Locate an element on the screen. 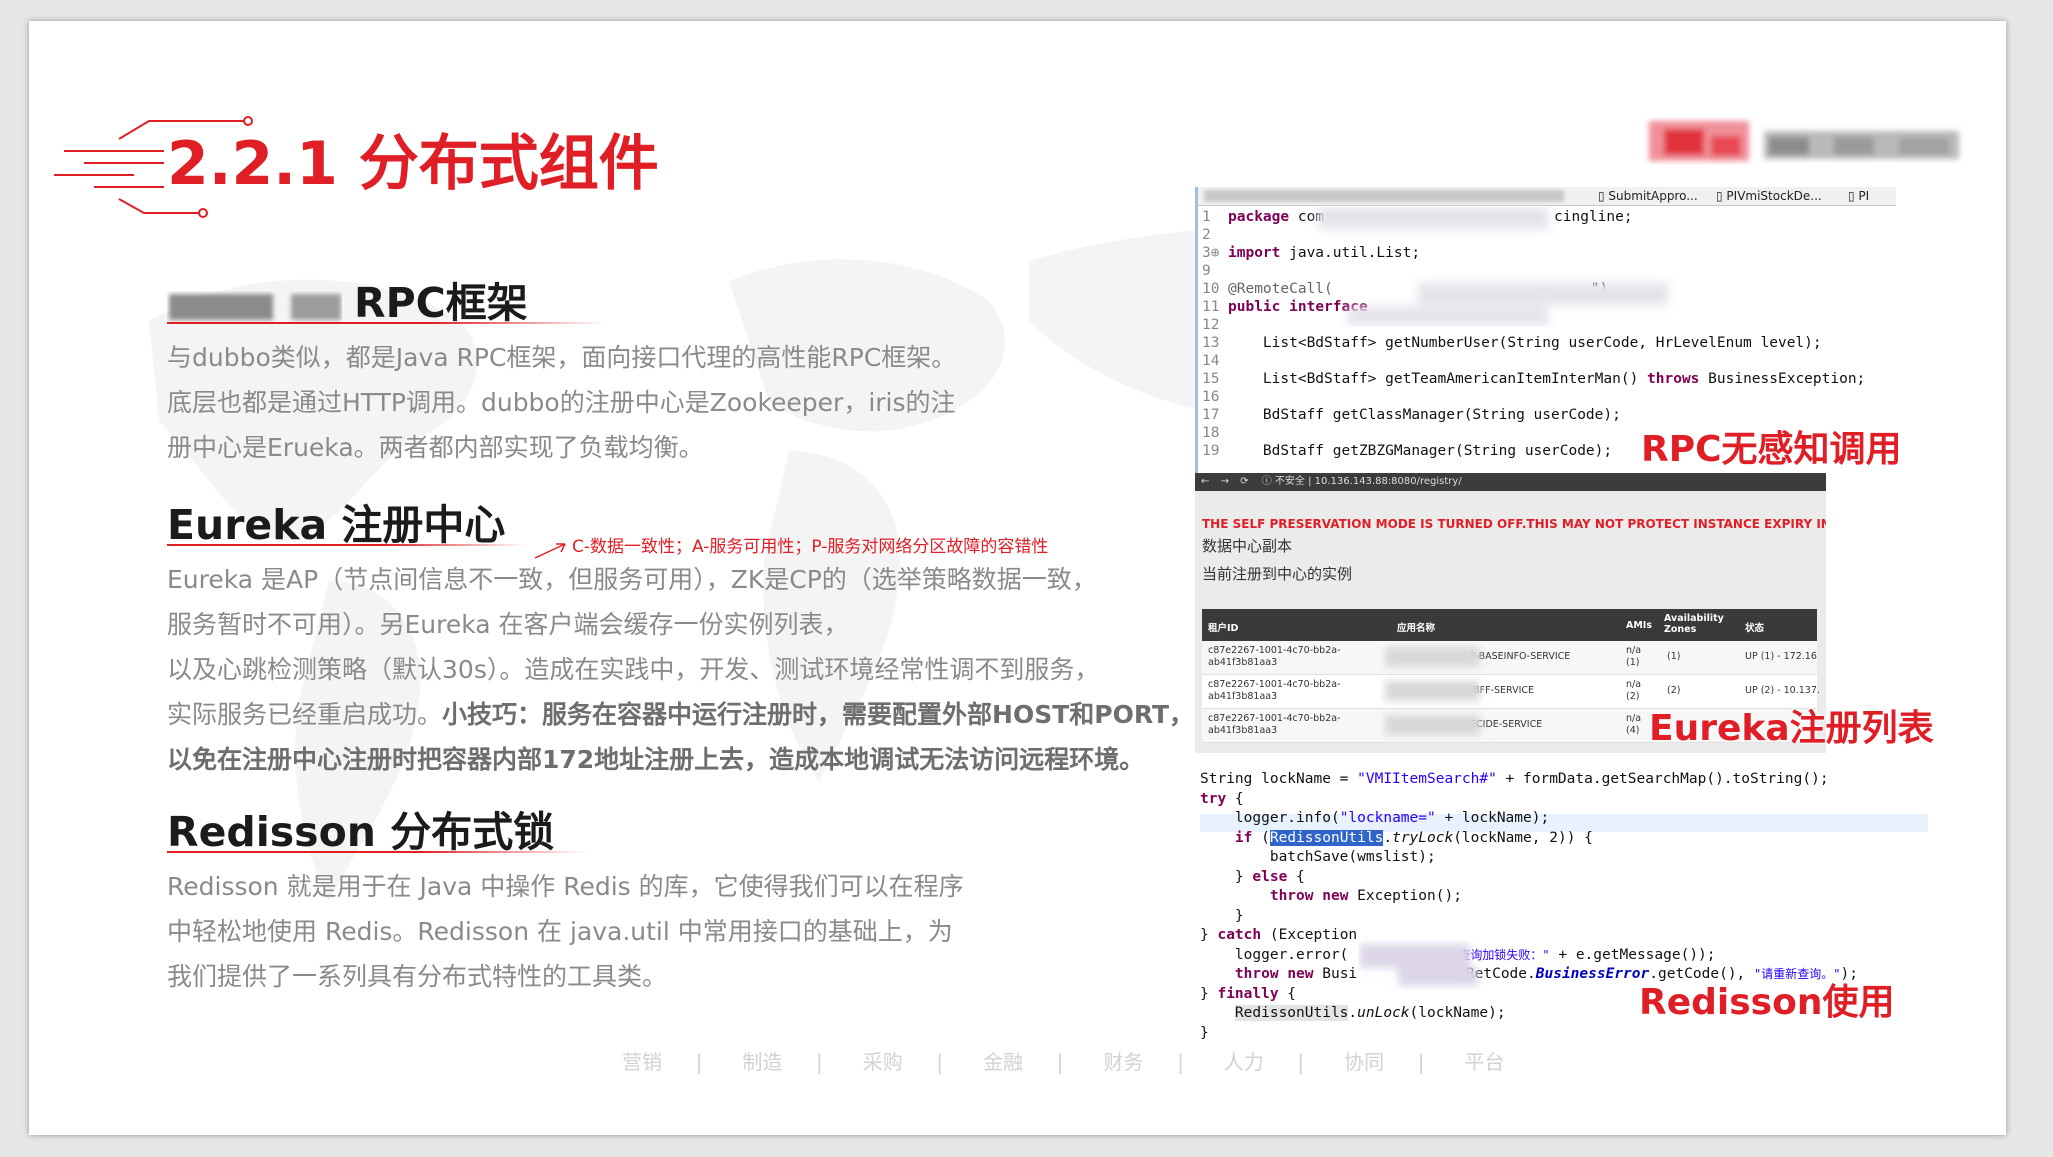 This screenshot has width=2053, height=1157. code-line: logger.info("lockname=" + lockName); is located at coordinates (1375, 818).